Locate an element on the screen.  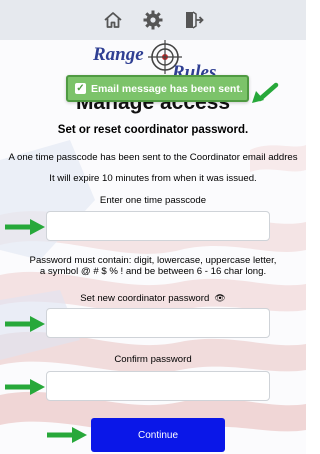
new-password-label: Set new coordinator password 👁 is located at coordinates (153, 298).